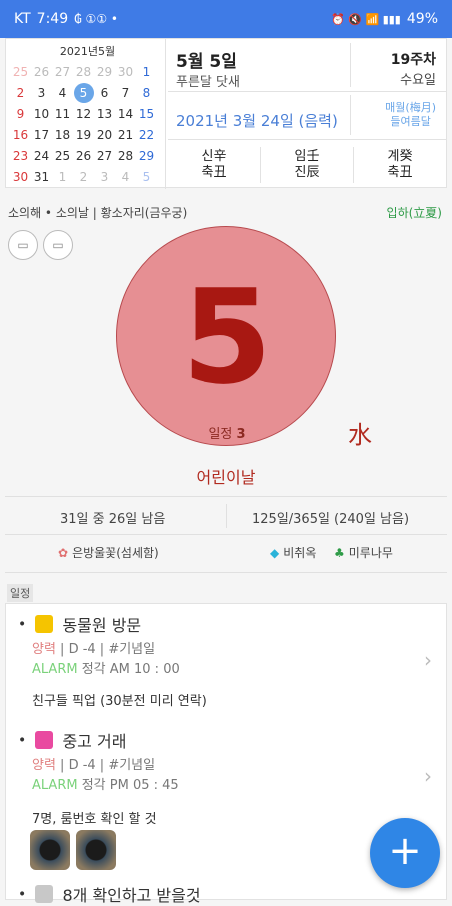 This screenshot has height=906, width=452. Describe the element at coordinates (422, 19) in the screenshot. I see `battery-level: 49%` at that location.